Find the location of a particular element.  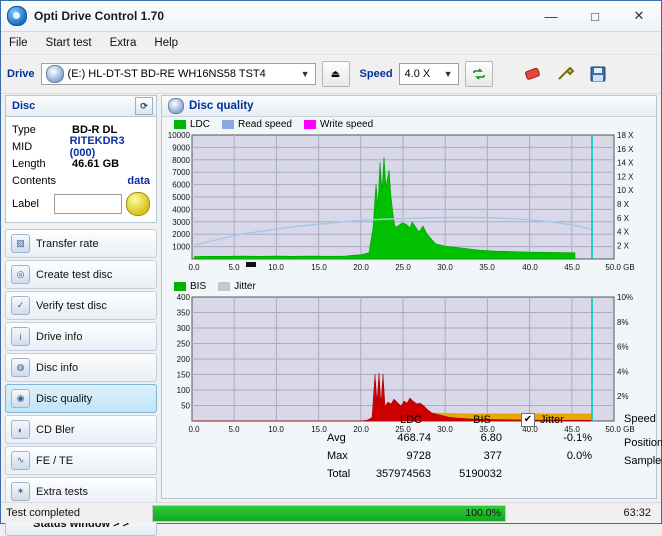

disc-quality-icon is located at coordinates (176, 106).